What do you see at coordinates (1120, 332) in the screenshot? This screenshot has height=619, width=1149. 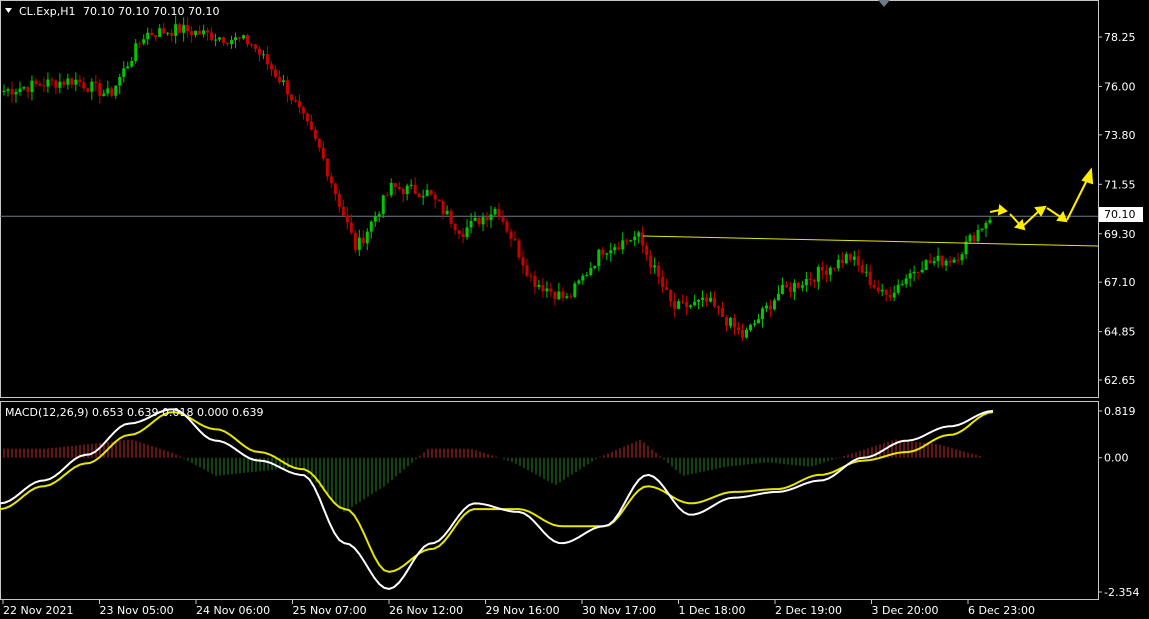 I see `price-tick-label: 64.85` at bounding box center [1120, 332].